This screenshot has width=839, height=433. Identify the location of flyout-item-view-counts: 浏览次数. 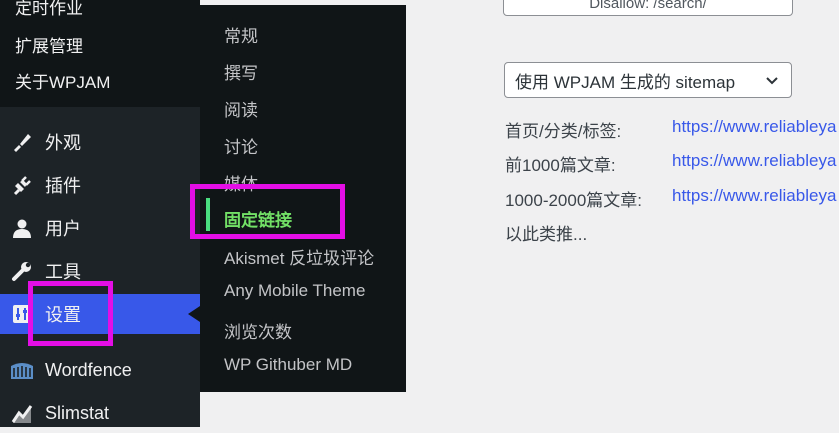
(258, 330).